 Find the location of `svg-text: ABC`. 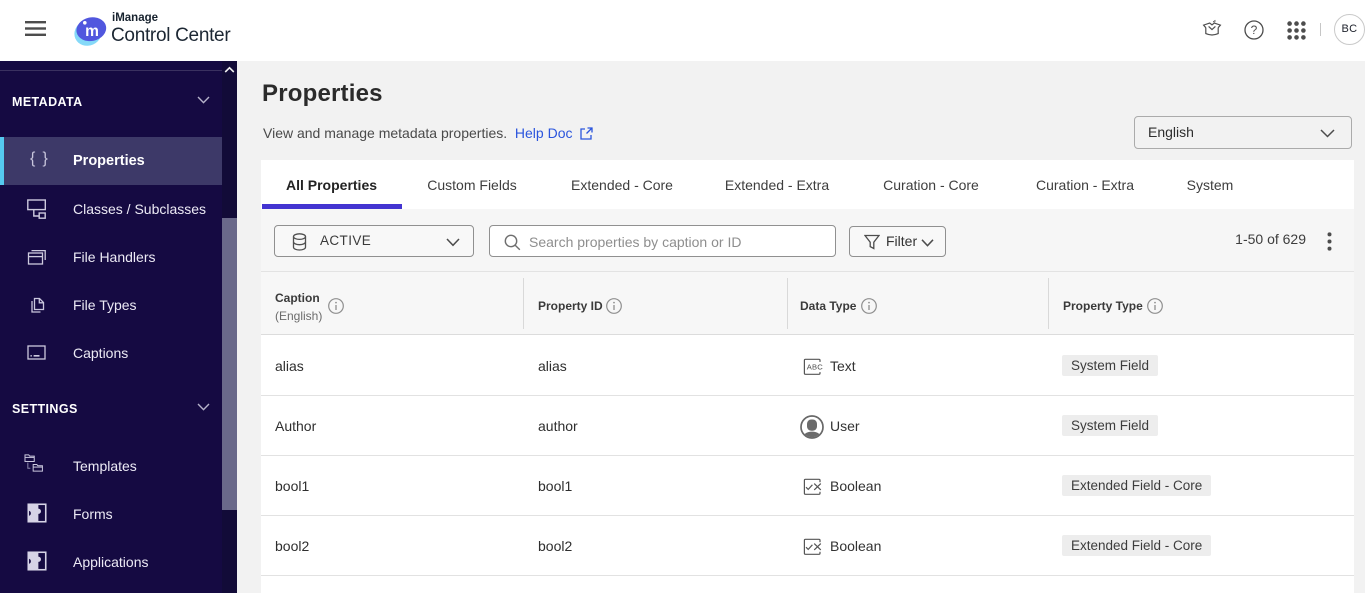

svg-text: ABC is located at coordinates (815, 367).